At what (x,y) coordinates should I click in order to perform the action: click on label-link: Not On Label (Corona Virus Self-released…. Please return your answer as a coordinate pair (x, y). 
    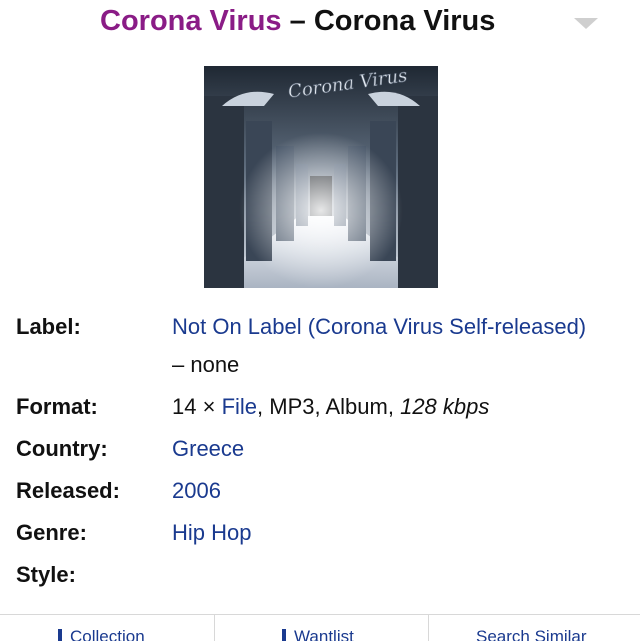
    Looking at the image, I should click on (379, 326).